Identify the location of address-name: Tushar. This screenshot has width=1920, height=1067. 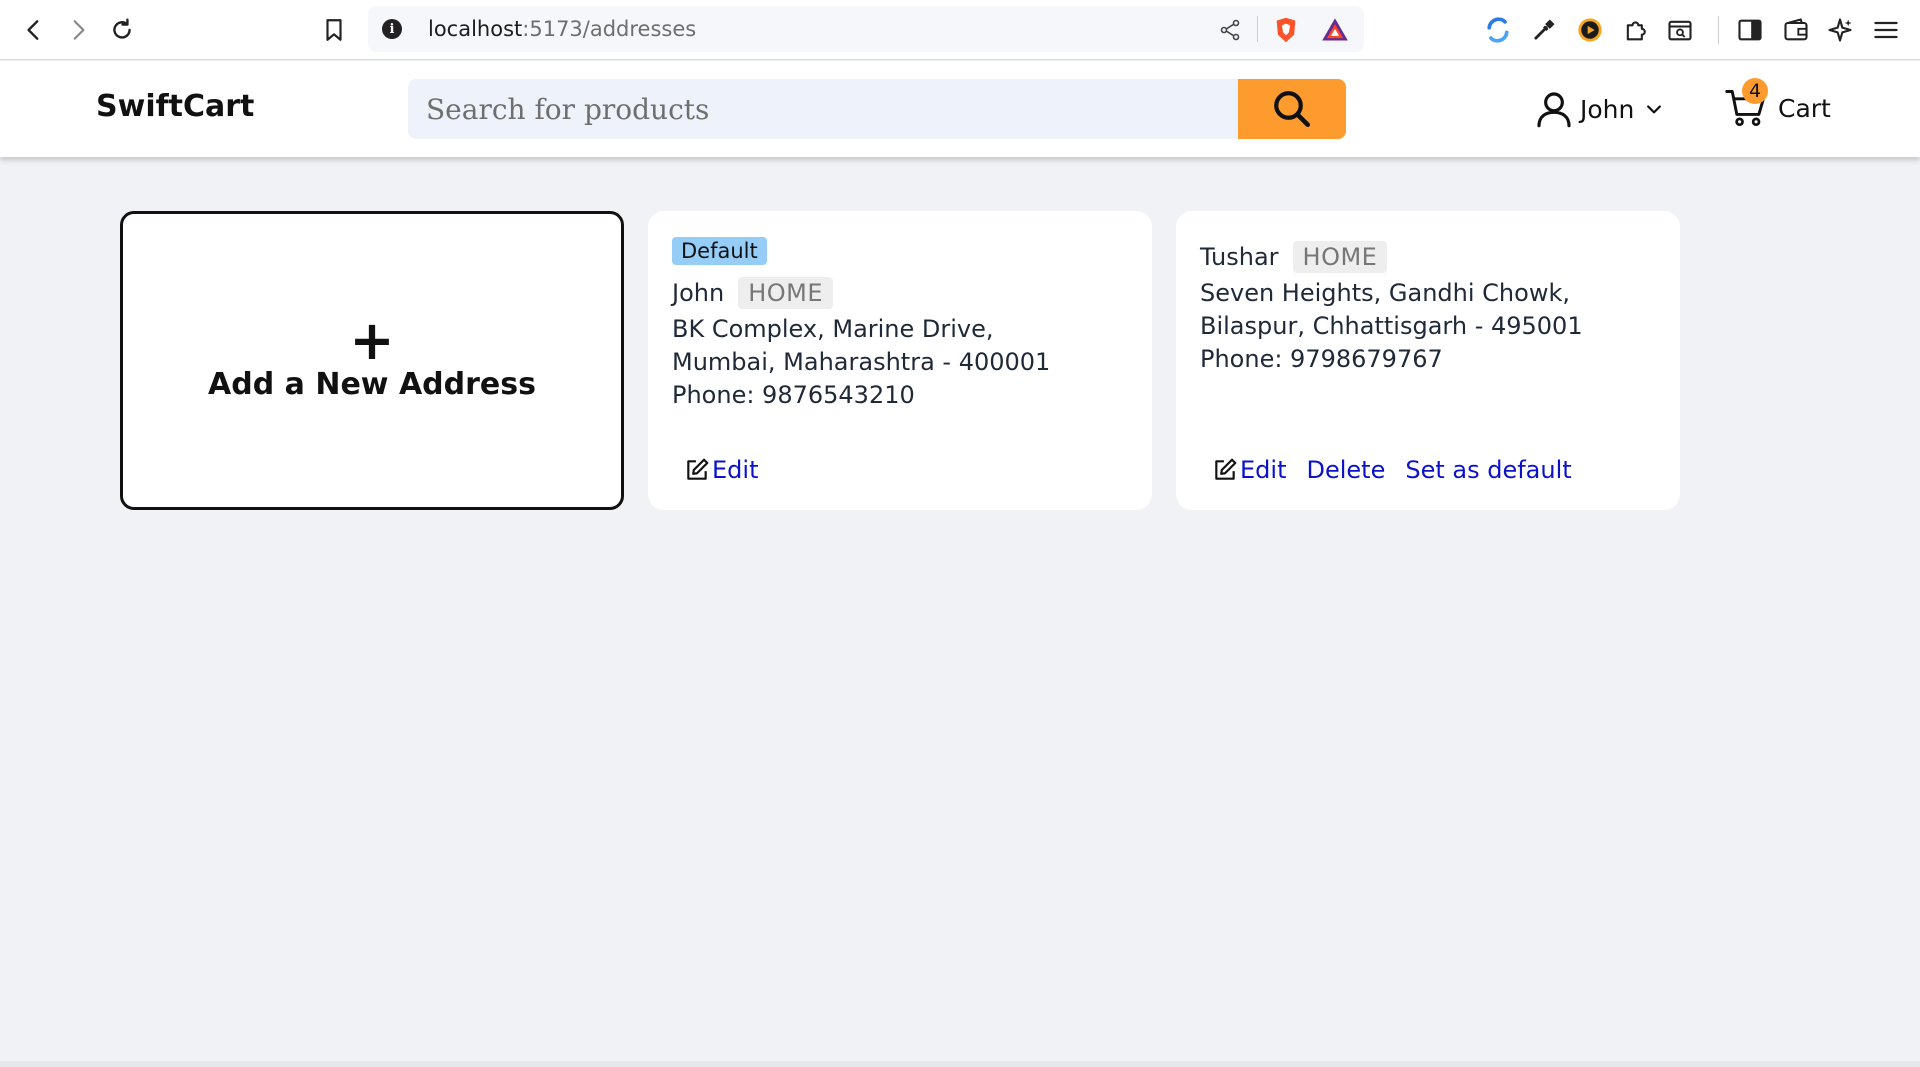
(1239, 257).